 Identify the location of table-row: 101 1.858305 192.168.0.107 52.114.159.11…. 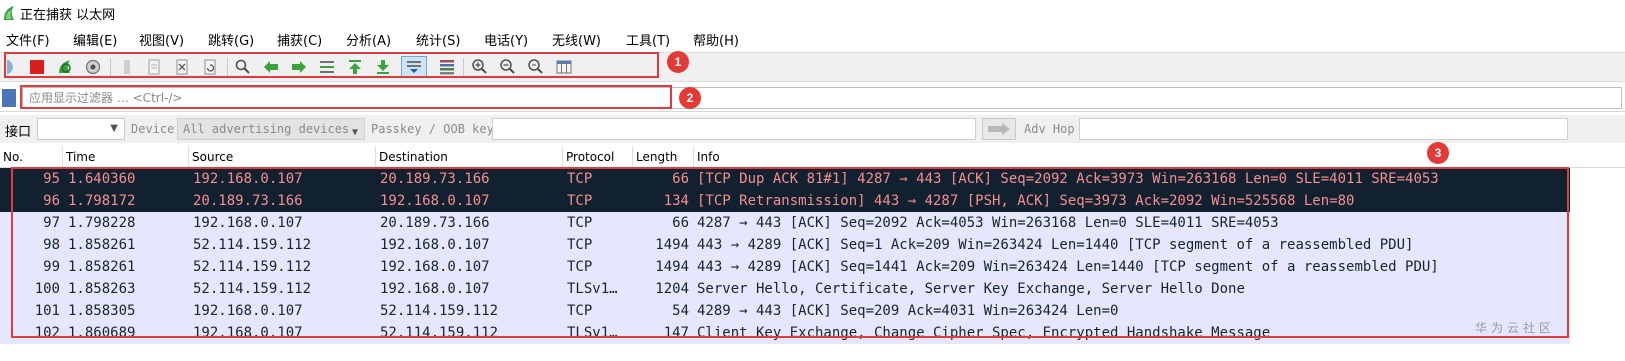
(785, 311).